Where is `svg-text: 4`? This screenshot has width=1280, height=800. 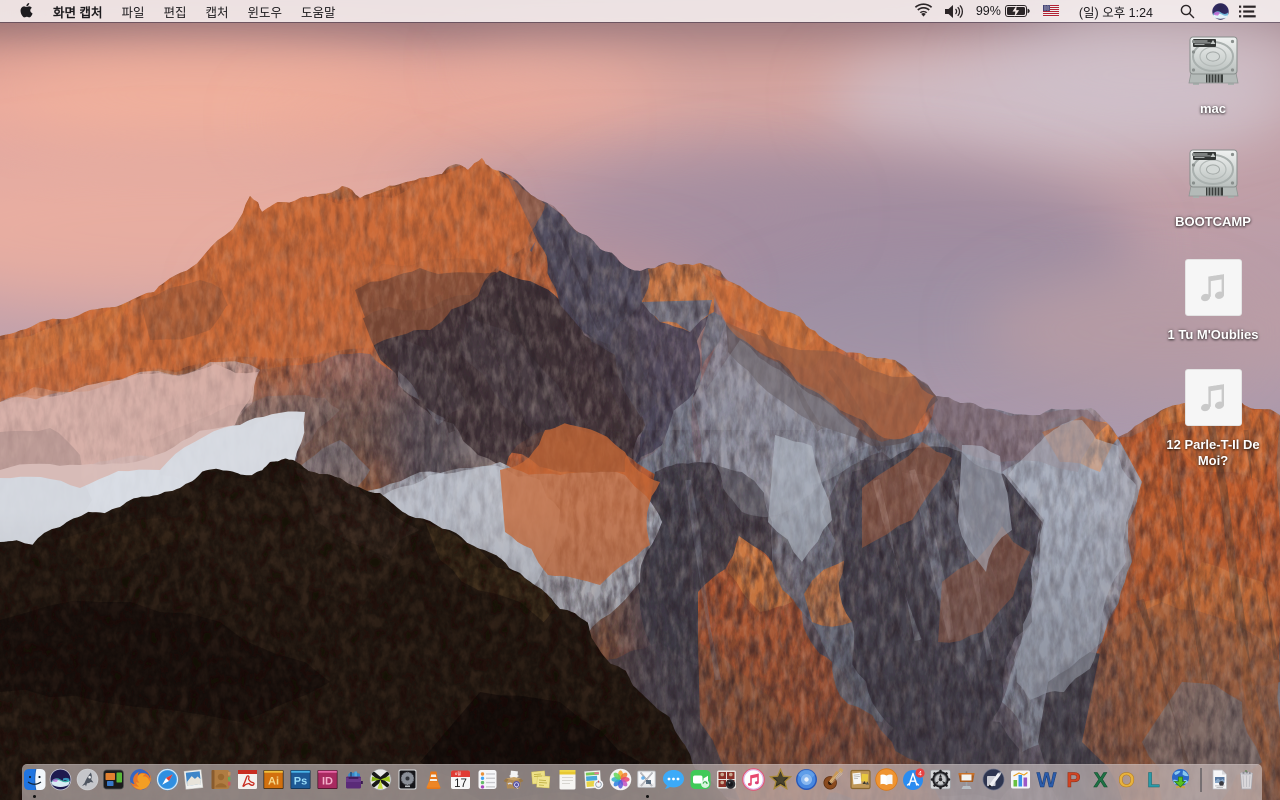
svg-text: 4 is located at coordinates (920, 773).